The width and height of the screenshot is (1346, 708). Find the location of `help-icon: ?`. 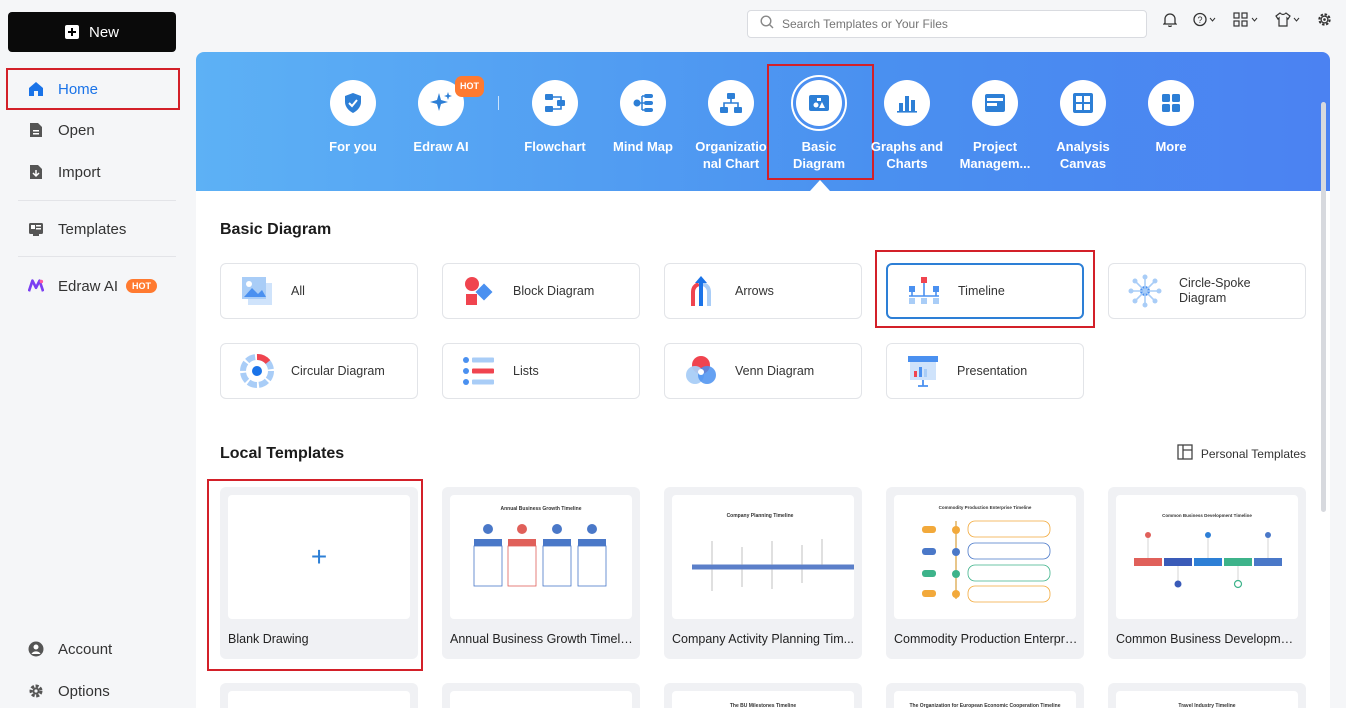

help-icon: ? is located at coordinates (1205, 19).